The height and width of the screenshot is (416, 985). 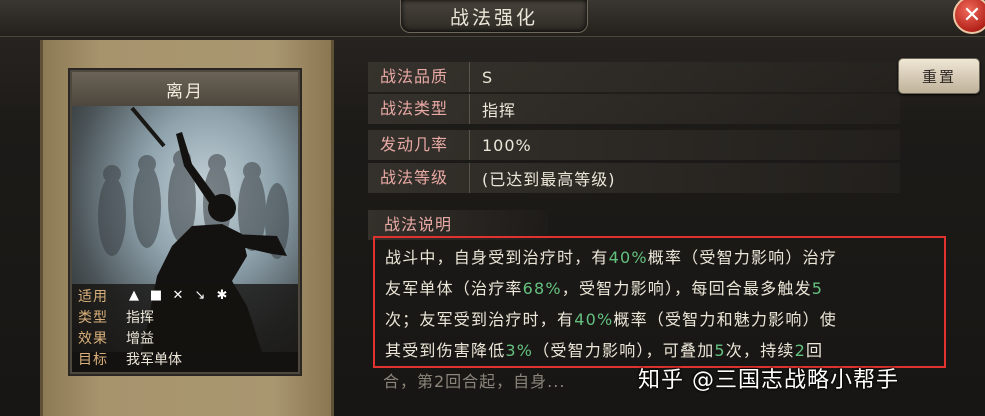 What do you see at coordinates (760, 350) in the screenshot?
I see `description-text: 次，持续` at bounding box center [760, 350].